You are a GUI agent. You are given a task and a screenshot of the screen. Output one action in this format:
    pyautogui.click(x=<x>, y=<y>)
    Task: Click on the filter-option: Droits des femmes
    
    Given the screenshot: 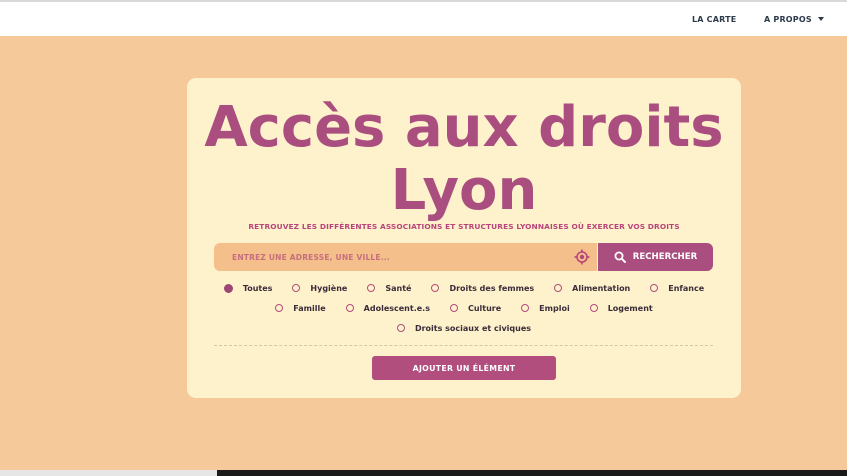 What is the action you would take?
    pyautogui.click(x=482, y=288)
    